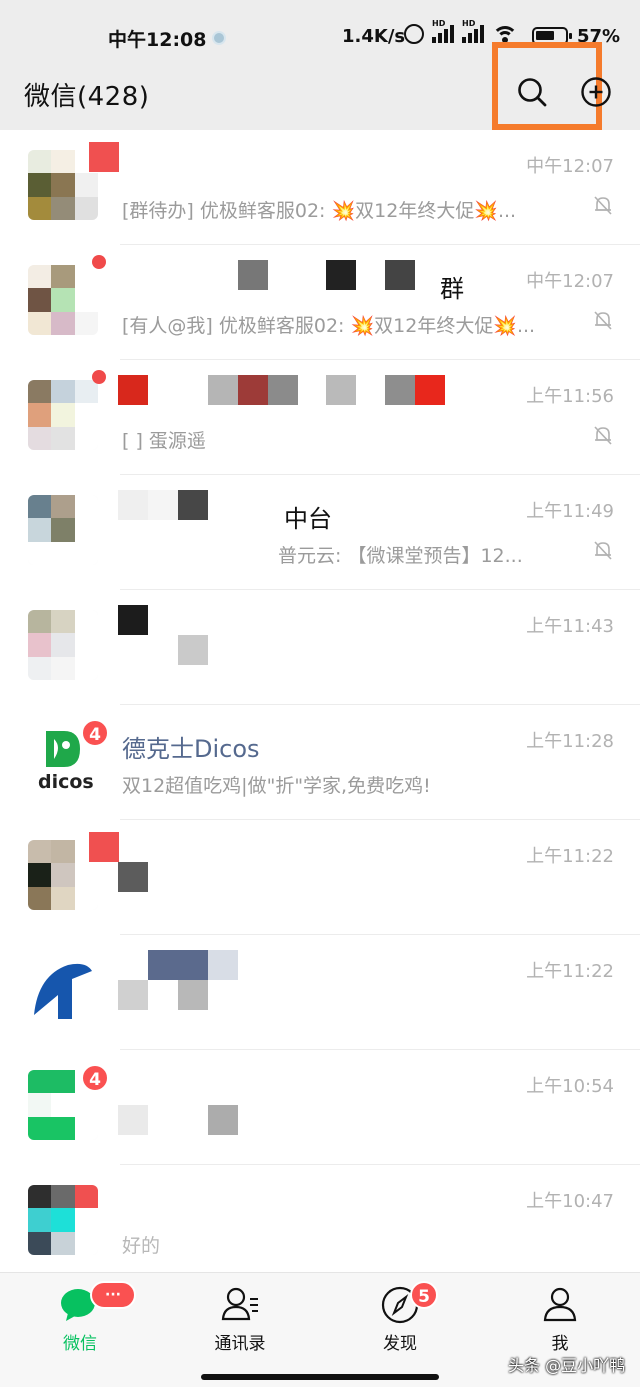 This screenshot has width=640, height=1387. I want to click on chat-time: 上午11:49, so click(570, 511).